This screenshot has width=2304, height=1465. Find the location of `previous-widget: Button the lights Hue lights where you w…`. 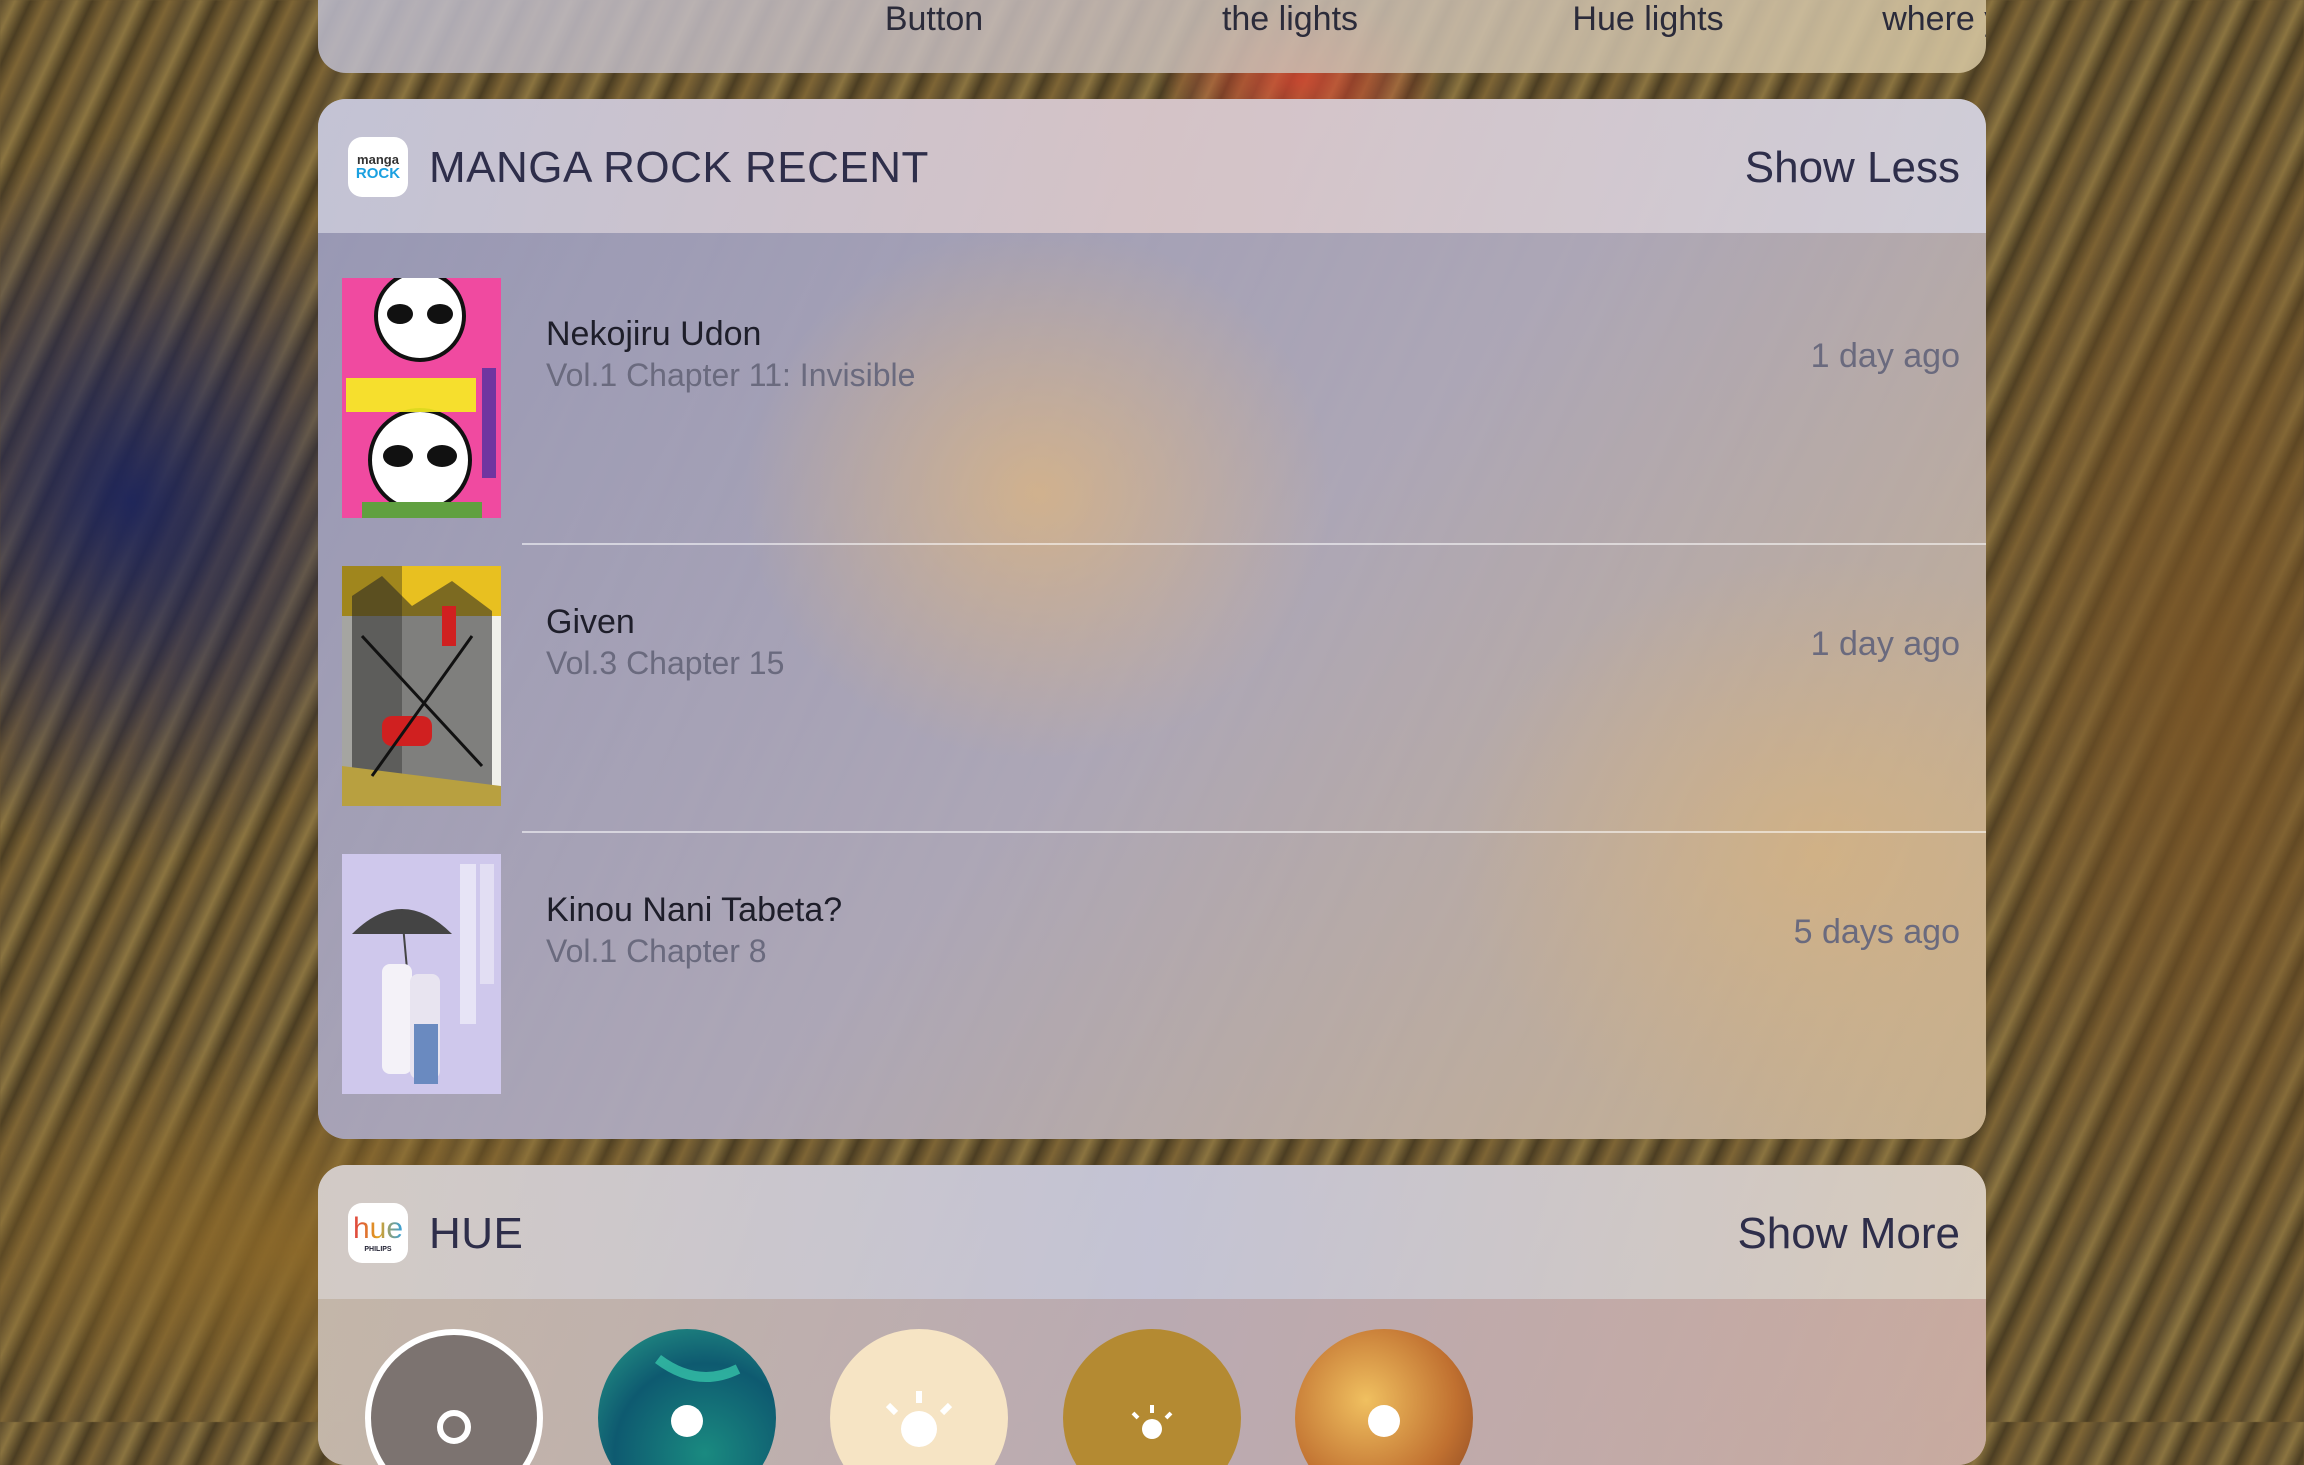

previous-widget: Button the lights Hue lights where you w… is located at coordinates (1152, 36).